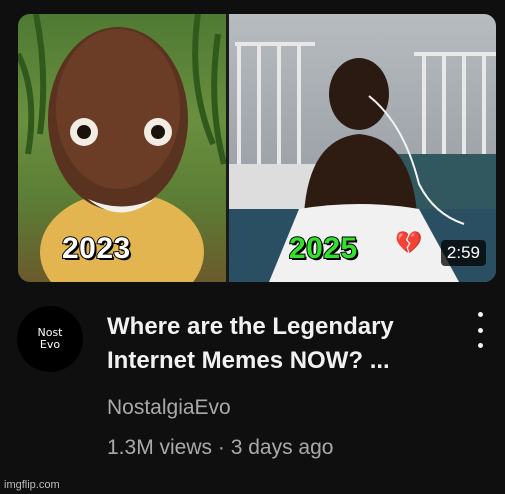 This screenshot has width=505, height=494. What do you see at coordinates (96, 248) in the screenshot?
I see `year-label-2023: 2023` at bounding box center [96, 248].